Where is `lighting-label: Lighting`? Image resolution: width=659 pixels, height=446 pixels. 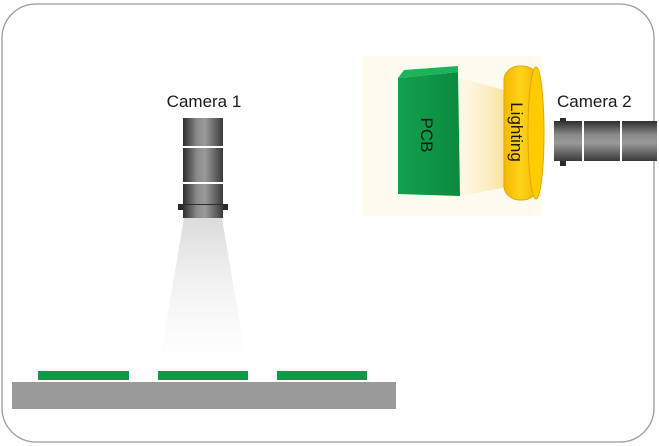
lighting-label: Lighting is located at coordinates (516, 132).